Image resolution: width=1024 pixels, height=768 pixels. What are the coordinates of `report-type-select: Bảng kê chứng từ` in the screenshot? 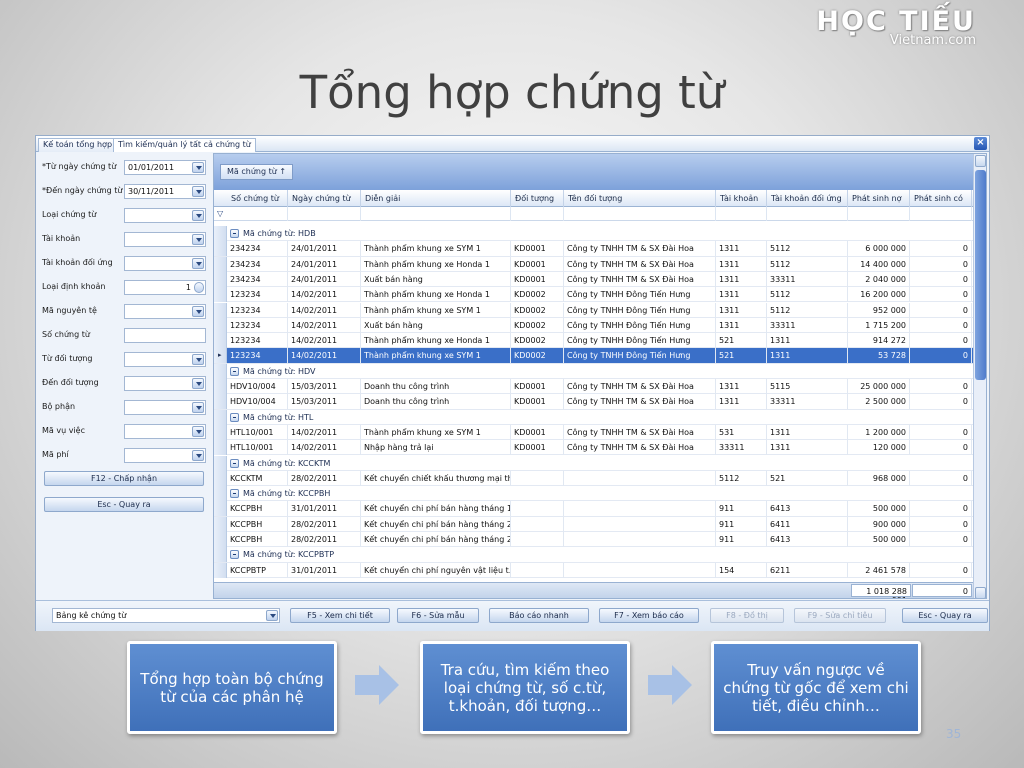 It's located at (166, 615).